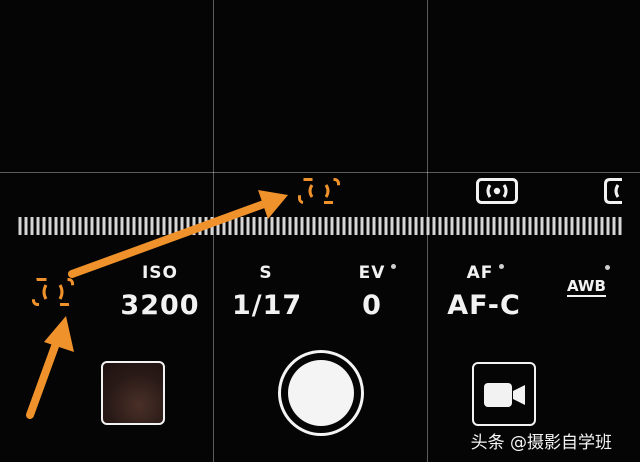 The width and height of the screenshot is (640, 462). I want to click on watermark-text: 头条 @摄影自学班, so click(541, 443).